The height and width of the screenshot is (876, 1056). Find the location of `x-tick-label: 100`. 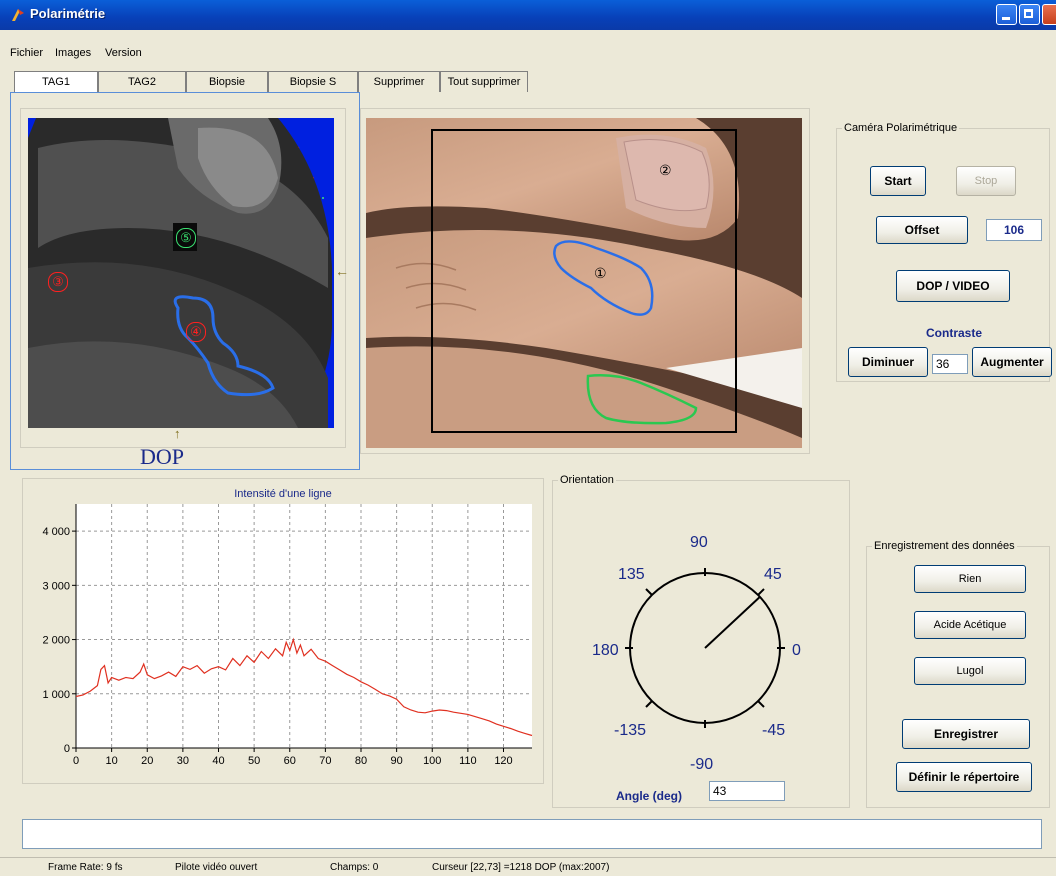

x-tick-label: 100 is located at coordinates (432, 761).